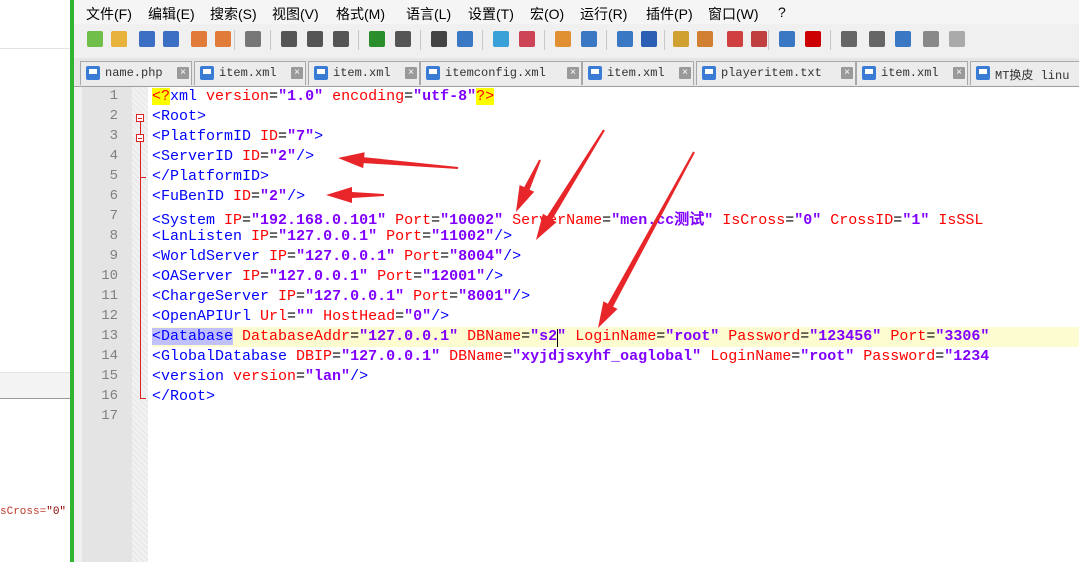  Describe the element at coordinates (140, 118) in the screenshot. I see `fold-toggle-root` at that location.